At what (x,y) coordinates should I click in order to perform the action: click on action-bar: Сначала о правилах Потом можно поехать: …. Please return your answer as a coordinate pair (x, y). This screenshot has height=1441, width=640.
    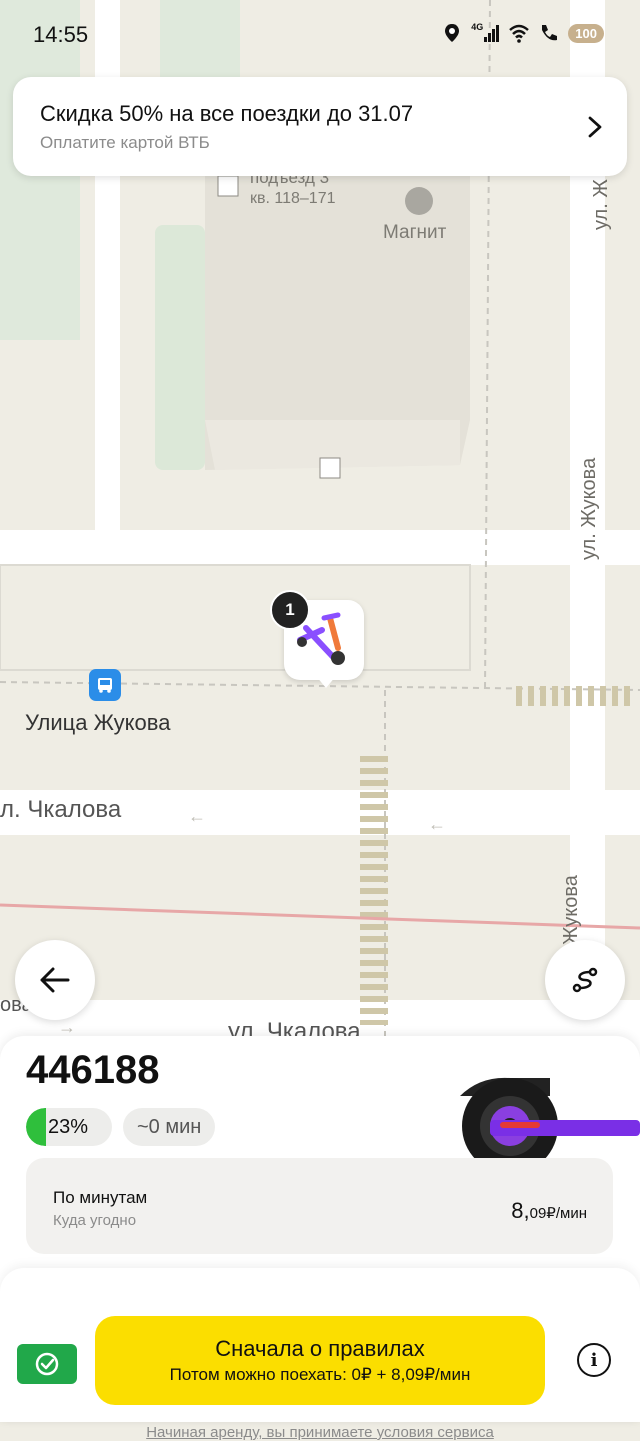
    Looking at the image, I should click on (320, 1354).